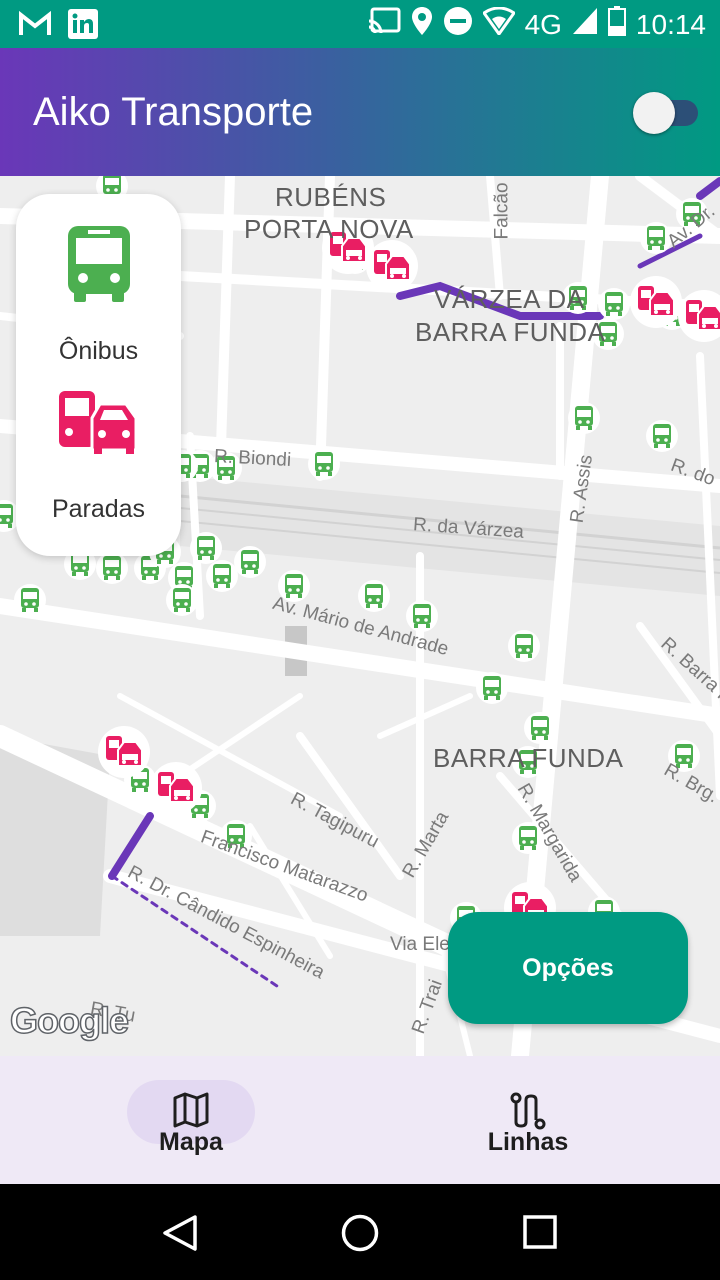  Describe the element at coordinates (191, 1112) in the screenshot. I see `map-icon` at that location.